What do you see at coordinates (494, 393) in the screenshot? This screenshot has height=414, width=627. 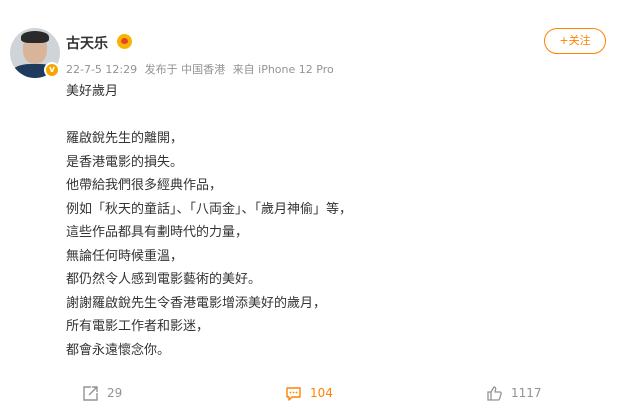 I see `thumbs-up-icon` at bounding box center [494, 393].